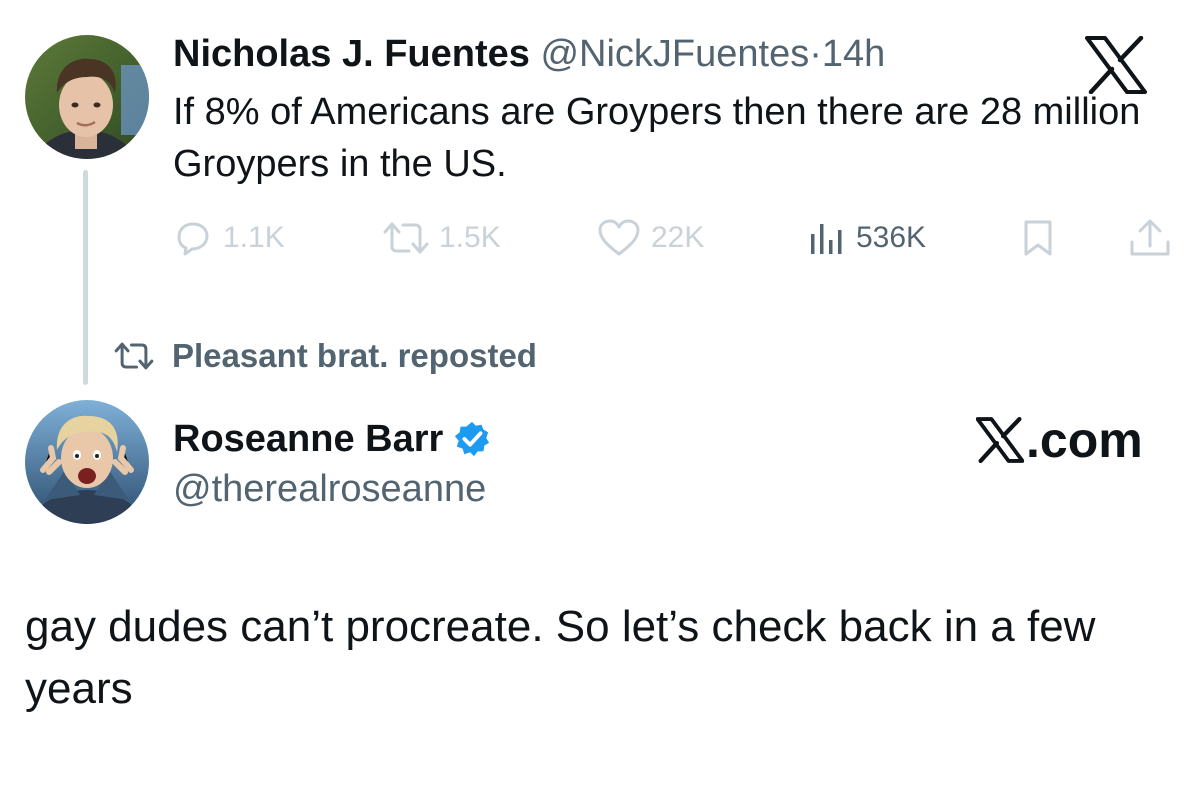 The height and width of the screenshot is (795, 1200). I want to click on author-name: Roseanne Barr, so click(308, 439).